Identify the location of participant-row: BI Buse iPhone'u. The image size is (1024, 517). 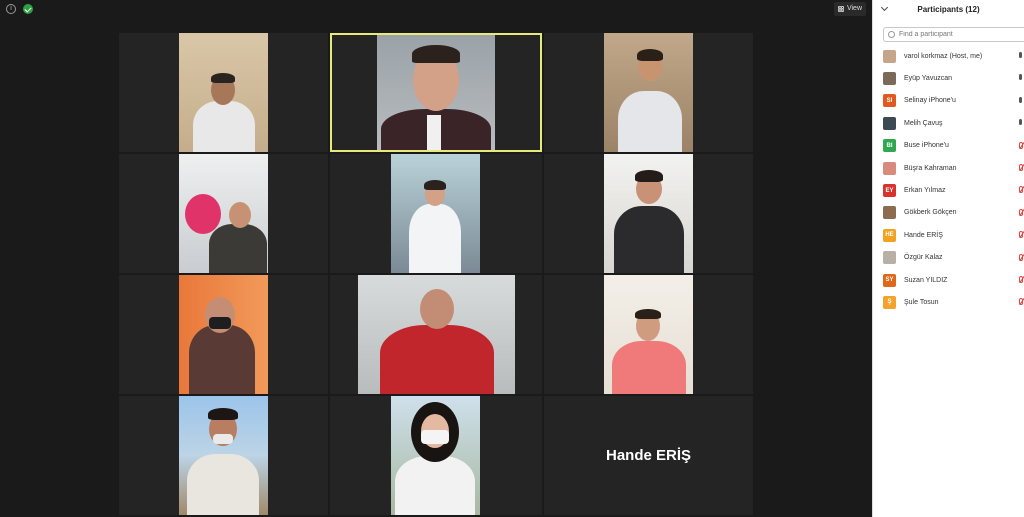
(948, 146).